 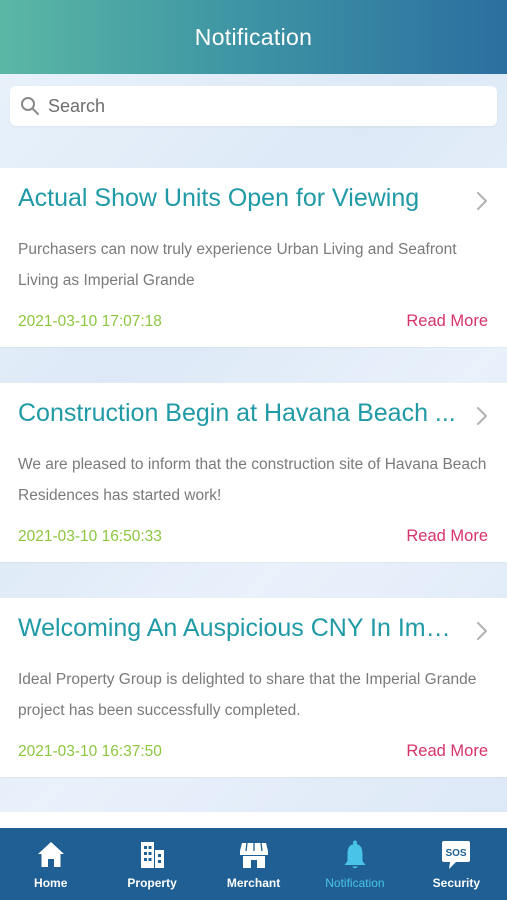 I want to click on notification-date: 2021-03-10 16:37:50, so click(x=90, y=751).